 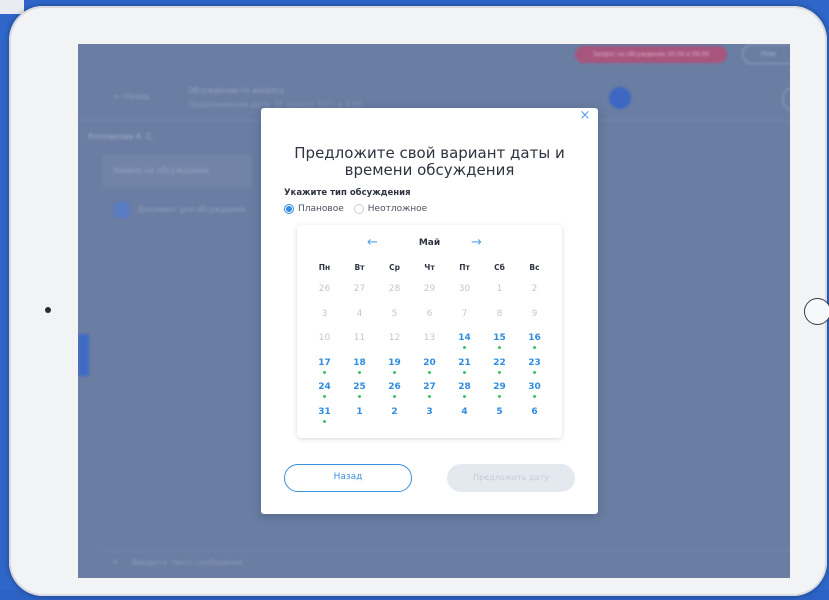 What do you see at coordinates (394, 267) in the screenshot?
I see `weekday-label: Ср` at bounding box center [394, 267].